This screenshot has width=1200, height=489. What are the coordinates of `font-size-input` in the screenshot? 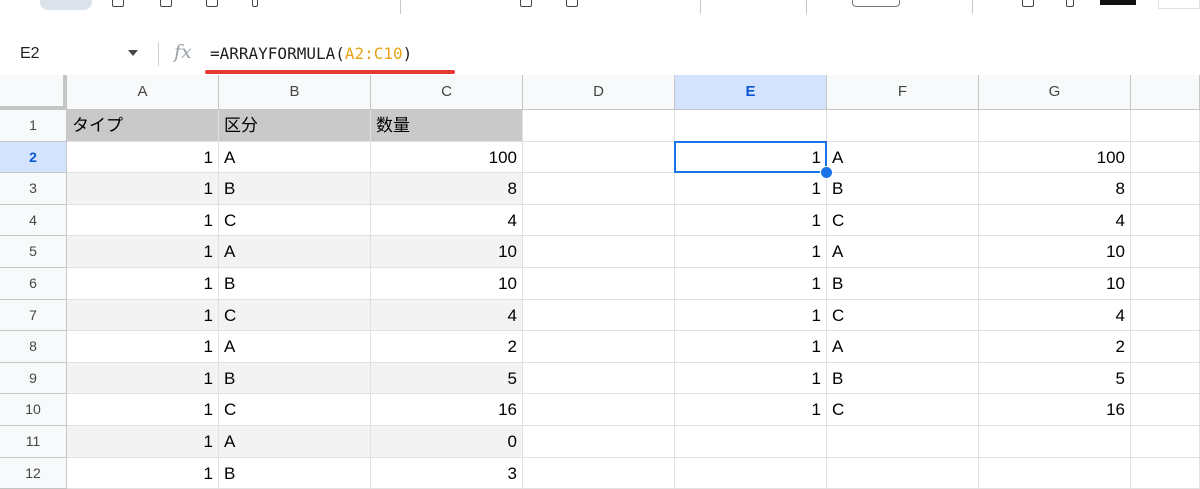 It's located at (876, 3).